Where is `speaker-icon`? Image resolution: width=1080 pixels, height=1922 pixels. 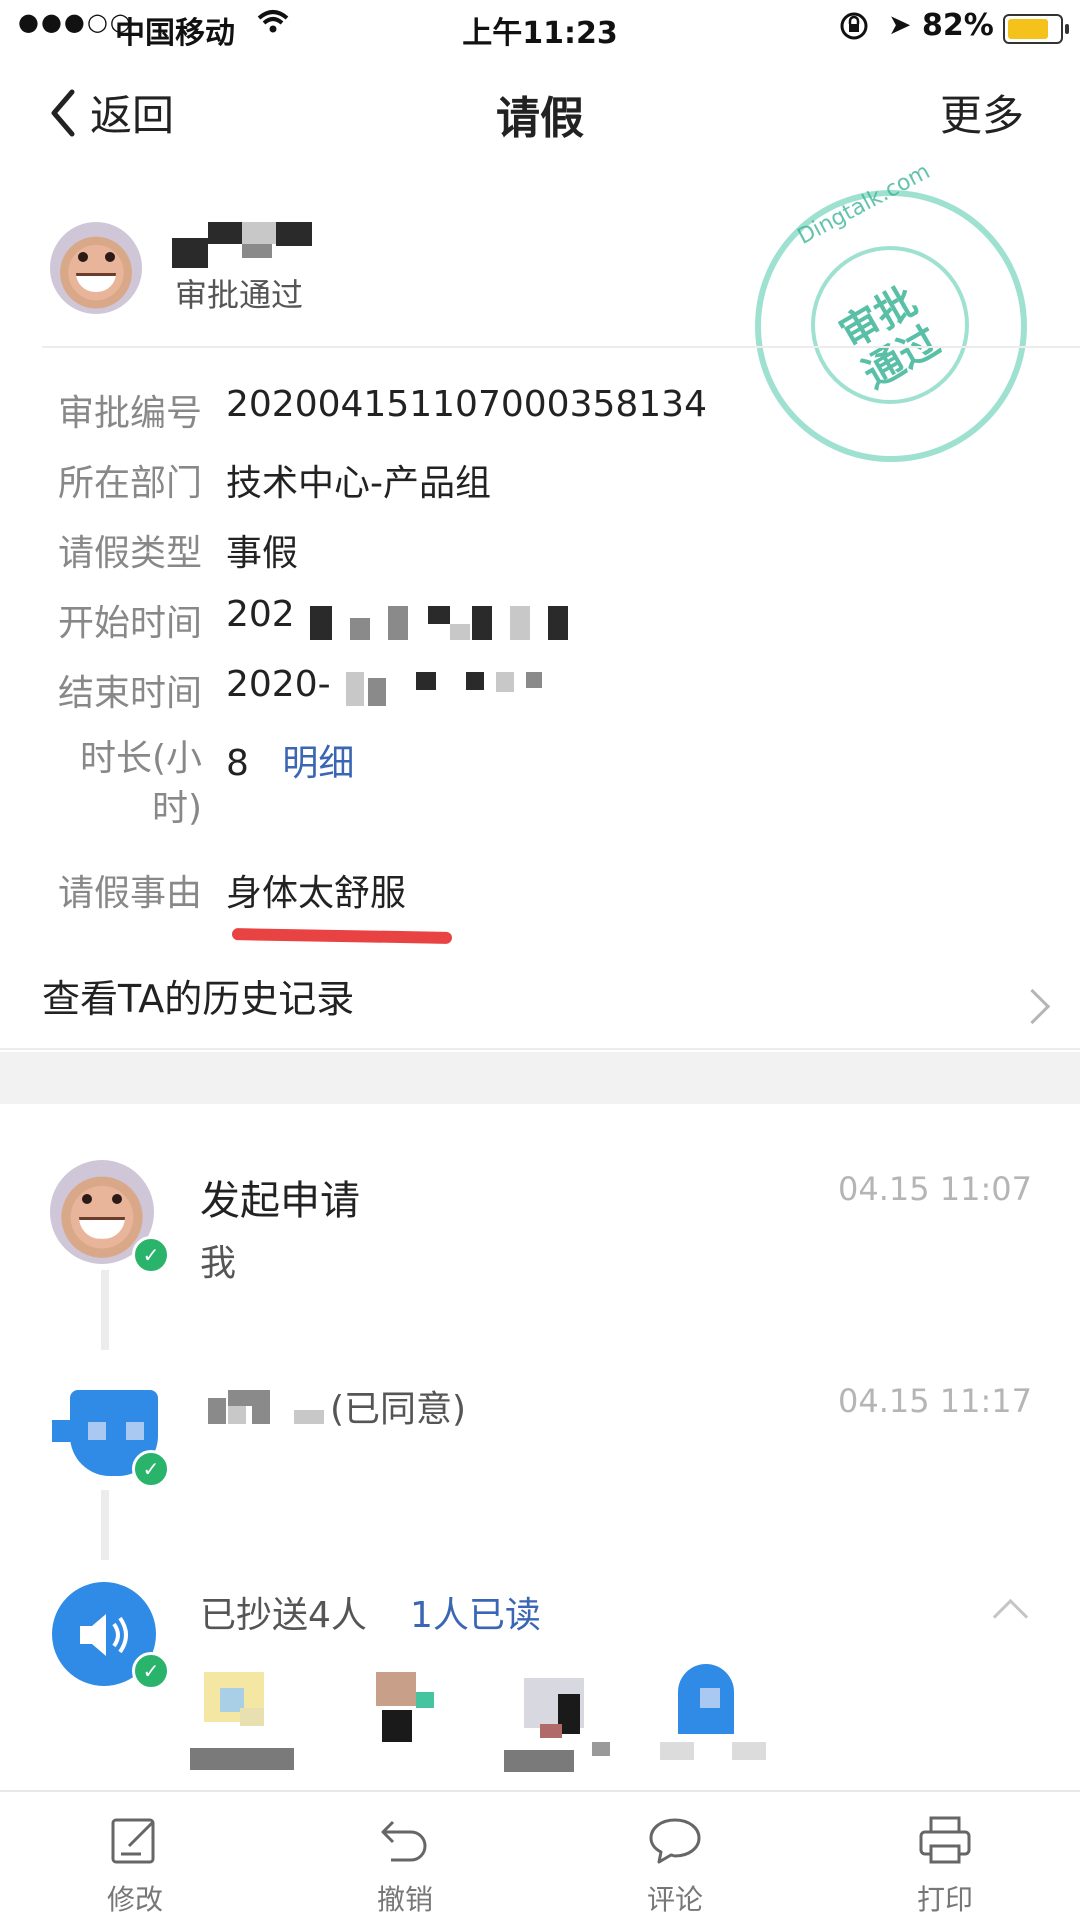 speaker-icon is located at coordinates (104, 1635).